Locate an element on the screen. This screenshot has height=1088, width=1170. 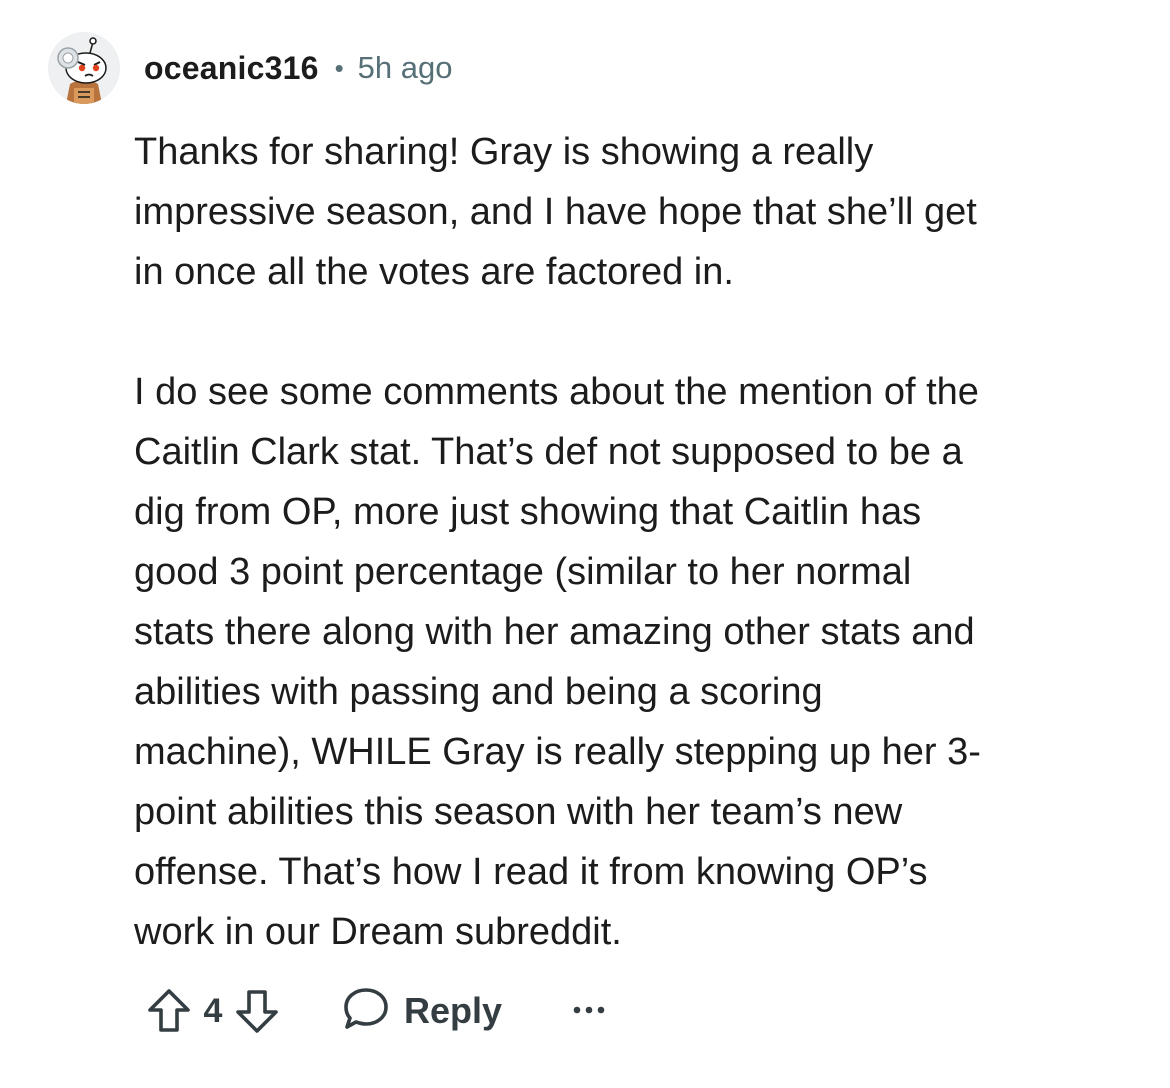
comment-action-bar: 4 Reply is located at coordinates (373, 1011).